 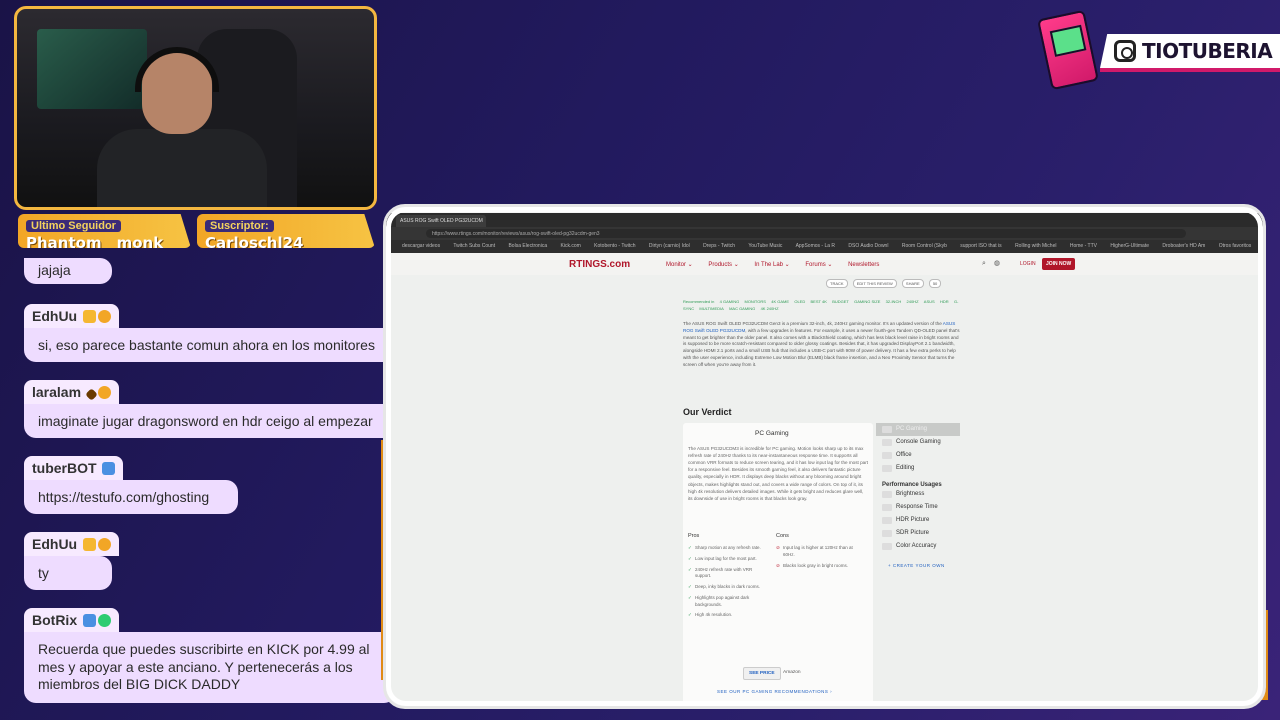 I want to click on rec-tag: MULTIMEDIA, so click(x=711, y=308).